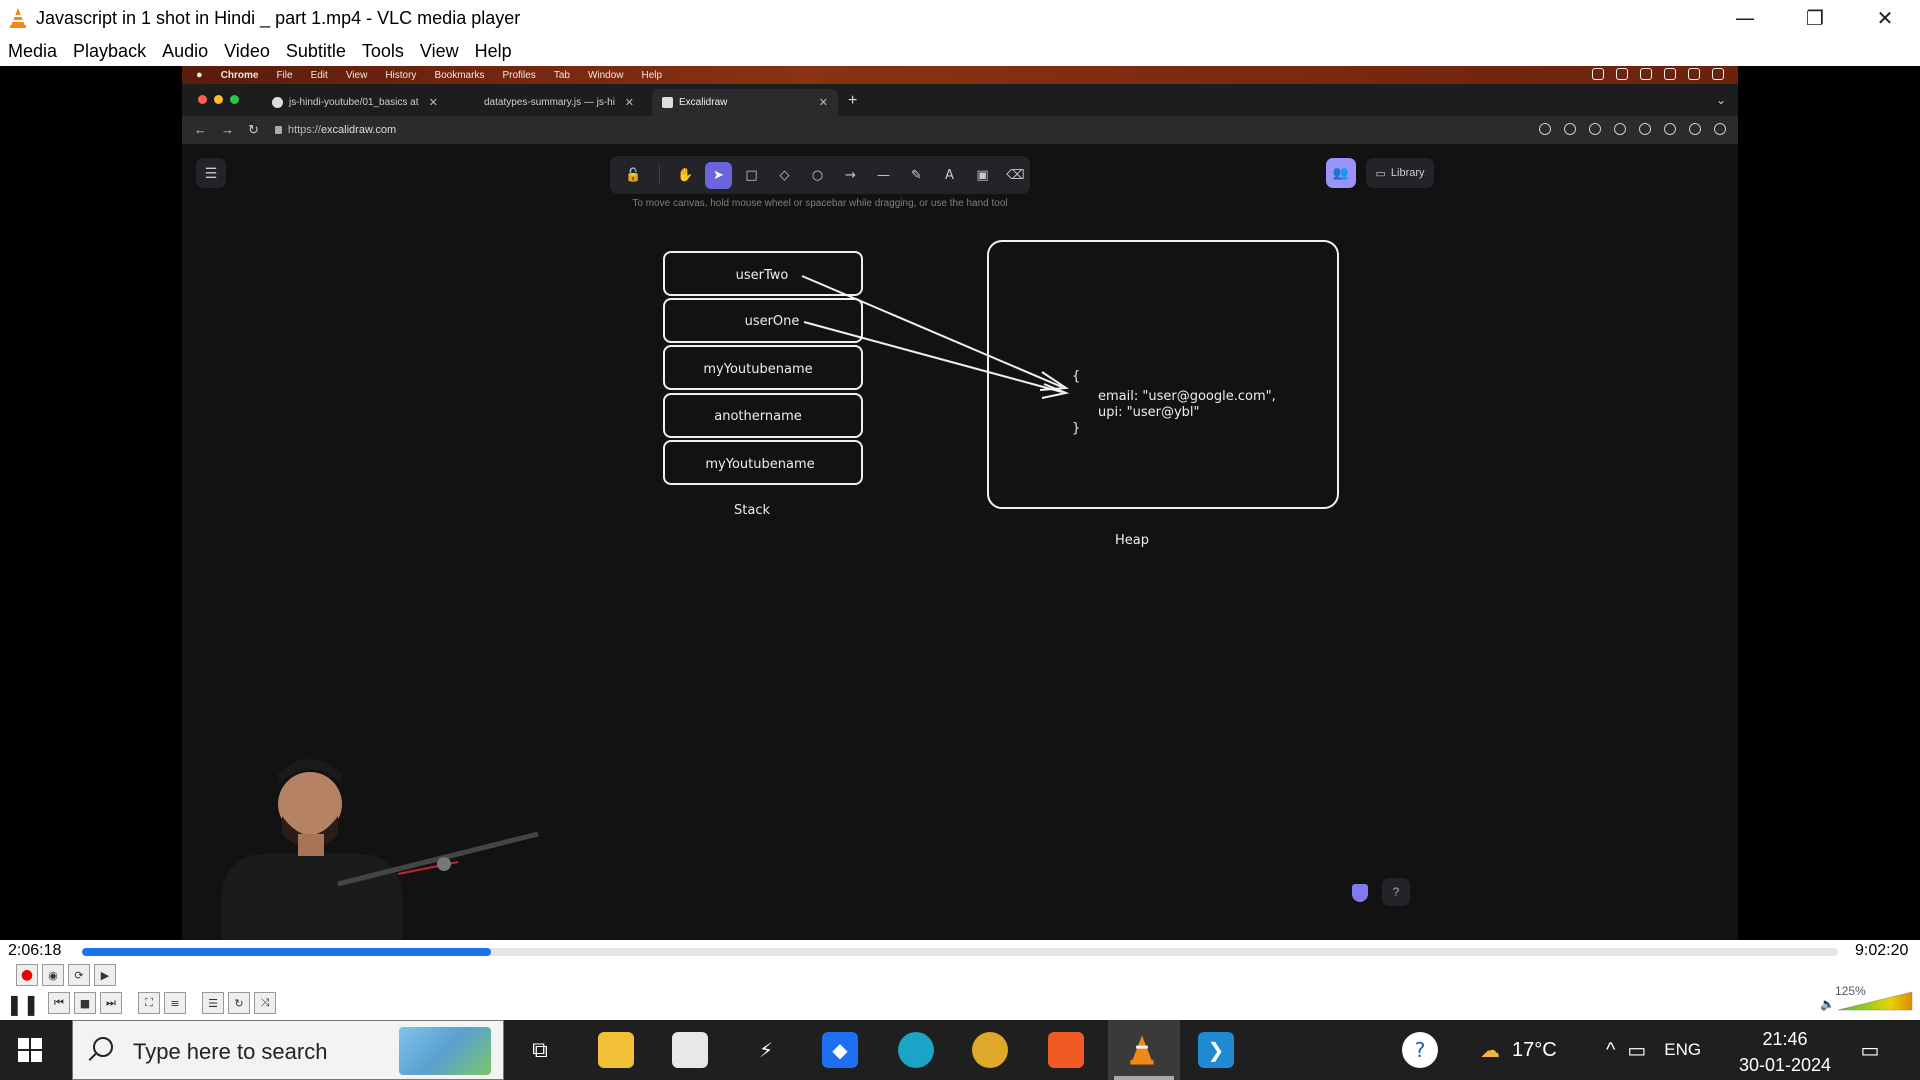  What do you see at coordinates (253, 129) in the screenshot?
I see `reload-icon: ↻` at bounding box center [253, 129].